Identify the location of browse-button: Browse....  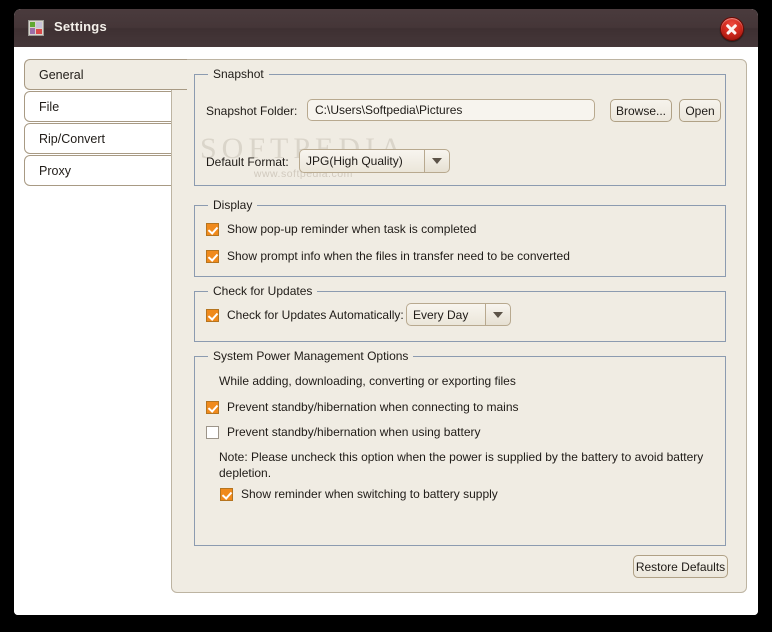
(641, 110).